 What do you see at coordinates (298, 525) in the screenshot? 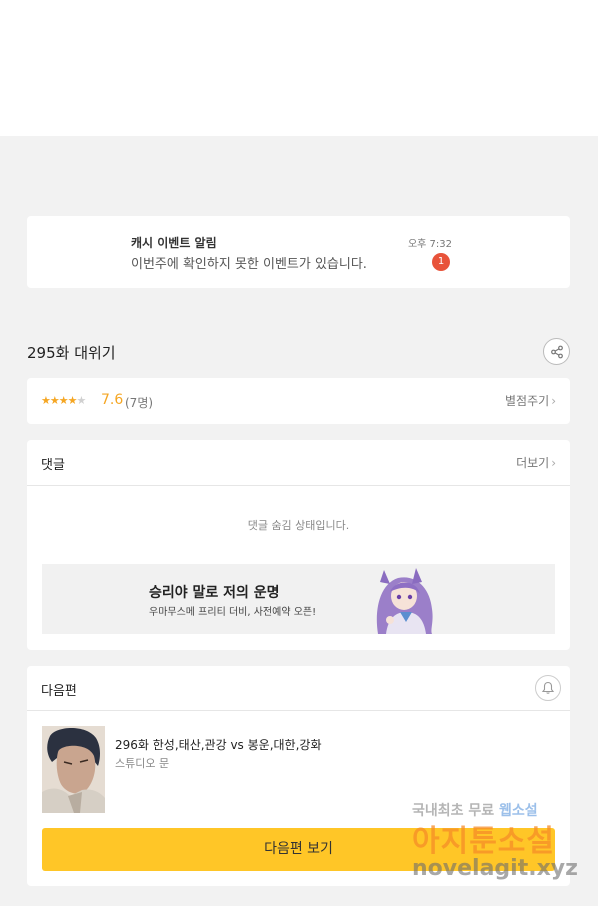
I see `comments-hidden-message: 댓글 숨김 상태입니다.` at bounding box center [298, 525].